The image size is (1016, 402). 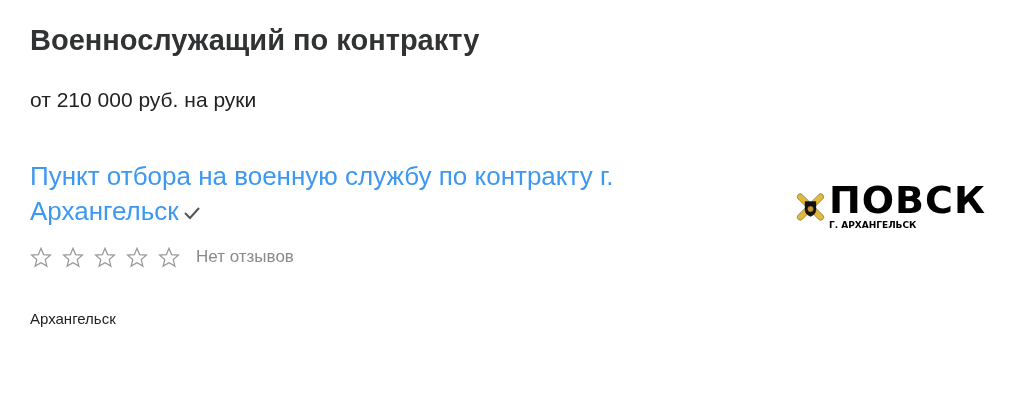 What do you see at coordinates (907, 200) in the screenshot?
I see `logo-title: ПОВСК` at bounding box center [907, 200].